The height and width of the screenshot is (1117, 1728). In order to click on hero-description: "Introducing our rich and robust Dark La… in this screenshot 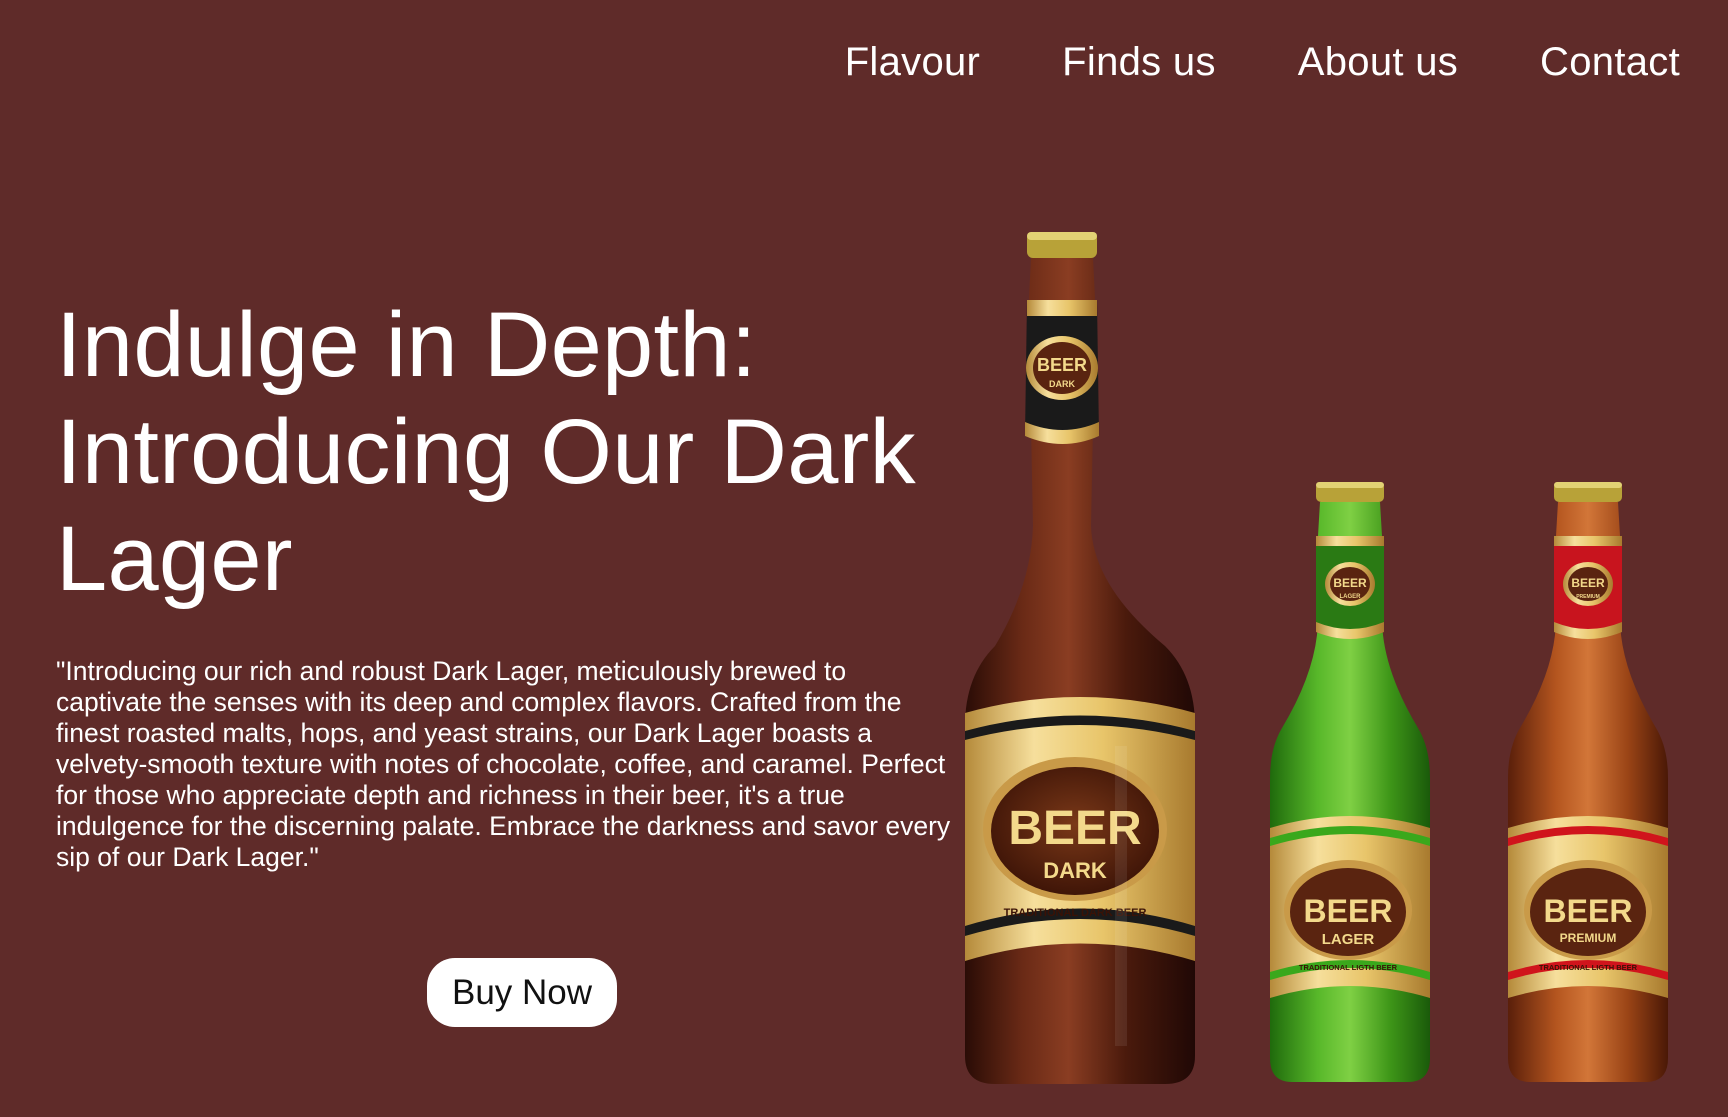, I will do `click(503, 764)`.